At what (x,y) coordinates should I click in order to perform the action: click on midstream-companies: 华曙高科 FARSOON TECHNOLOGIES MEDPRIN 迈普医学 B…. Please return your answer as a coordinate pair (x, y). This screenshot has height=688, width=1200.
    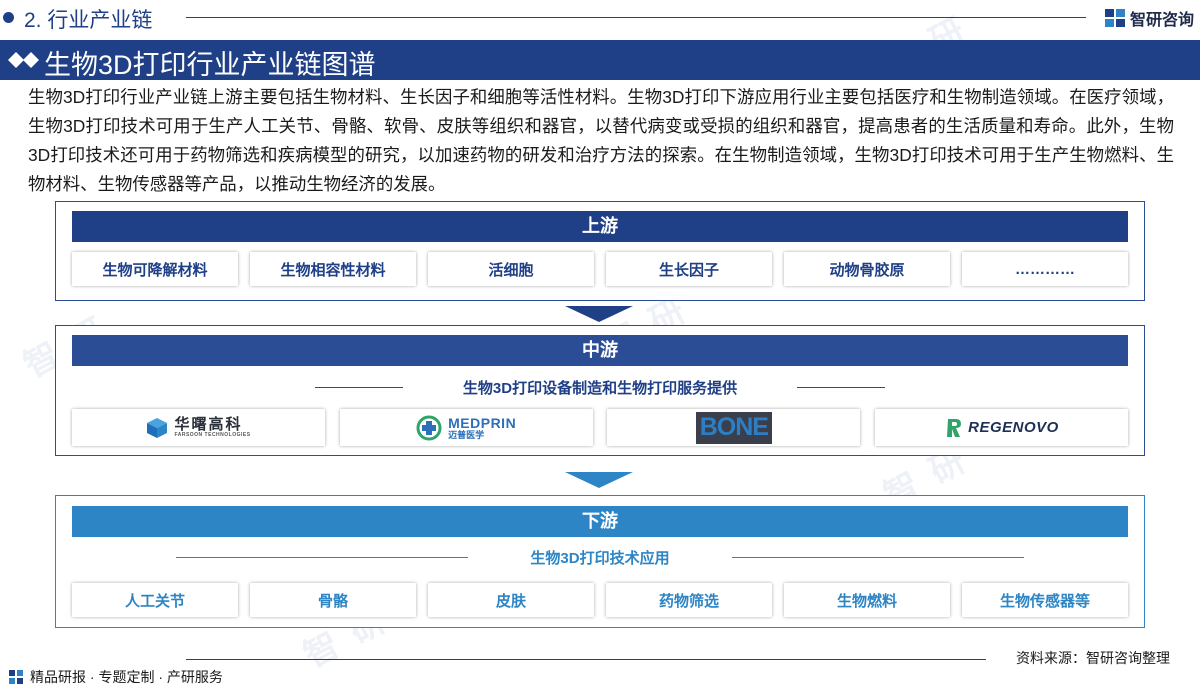
    Looking at the image, I should click on (600, 427).